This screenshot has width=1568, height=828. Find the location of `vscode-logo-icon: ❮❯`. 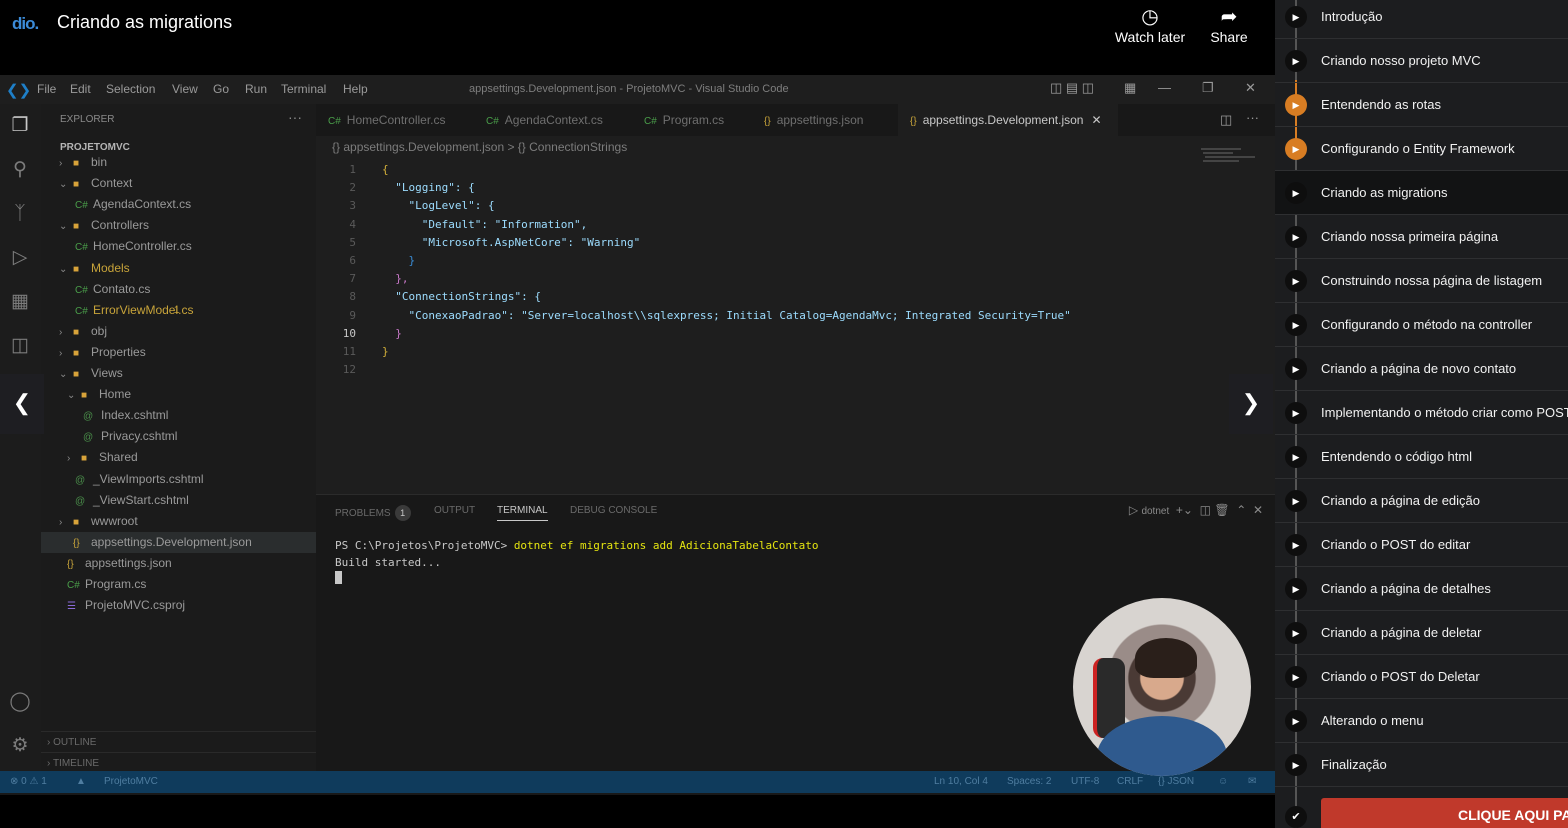

vscode-logo-icon: ❮❯ is located at coordinates (19, 90).